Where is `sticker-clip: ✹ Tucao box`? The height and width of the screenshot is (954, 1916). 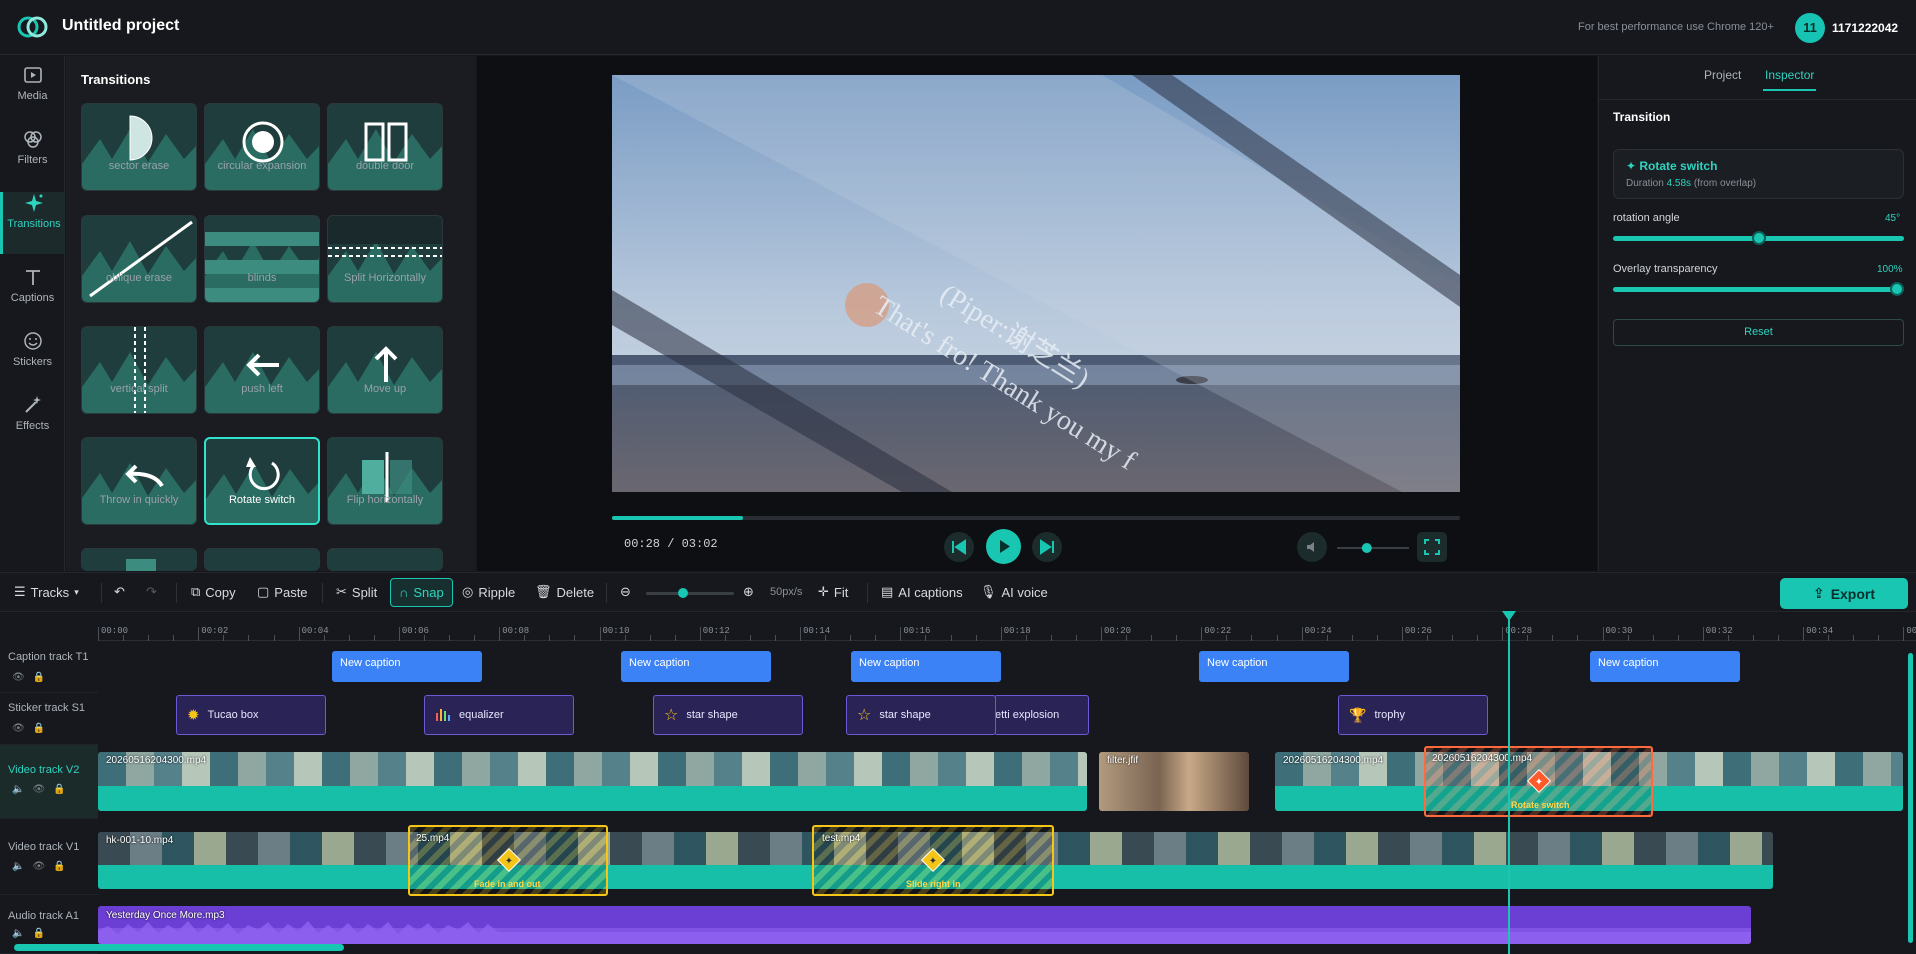 sticker-clip: ✹ Tucao box is located at coordinates (251, 715).